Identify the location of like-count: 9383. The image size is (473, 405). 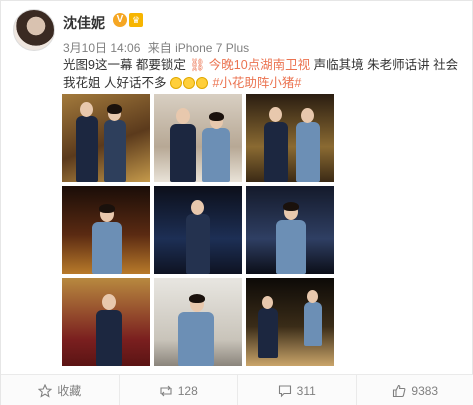
(425, 390).